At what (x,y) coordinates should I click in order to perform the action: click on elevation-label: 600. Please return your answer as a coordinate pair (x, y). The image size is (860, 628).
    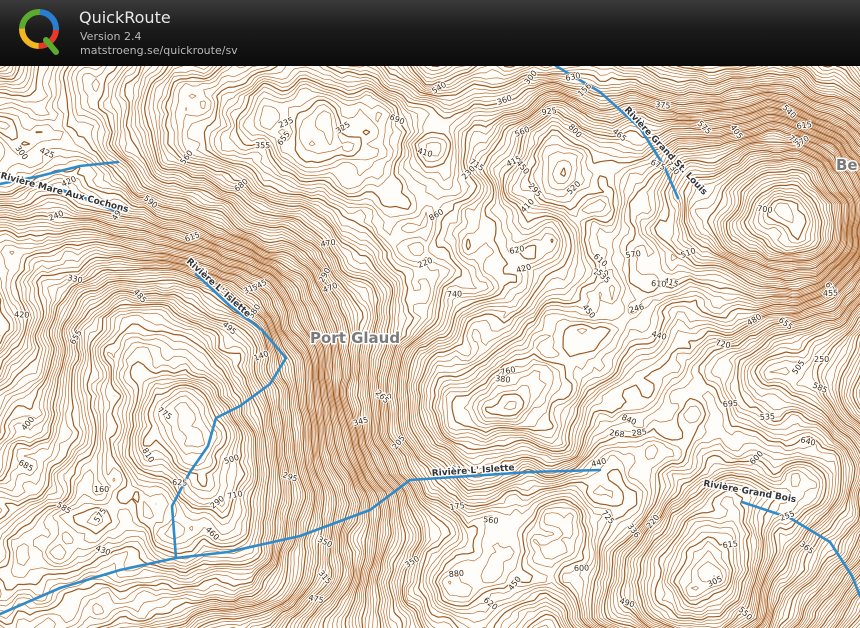
    Looking at the image, I should click on (582, 568).